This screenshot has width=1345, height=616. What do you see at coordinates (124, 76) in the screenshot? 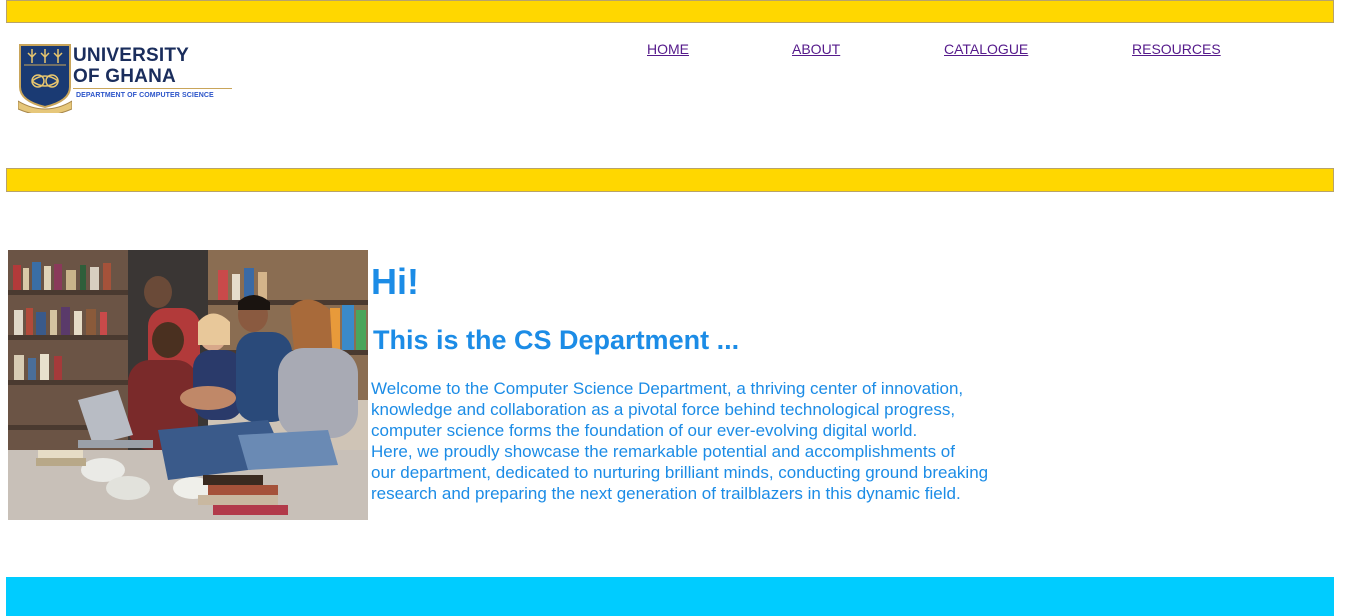
I see `logo-title-line2: OF GHANA` at bounding box center [124, 76].